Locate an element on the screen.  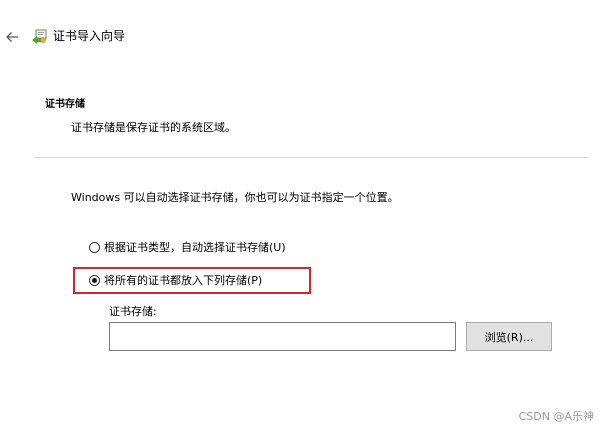
radio-button-unselected is located at coordinates (94, 247).